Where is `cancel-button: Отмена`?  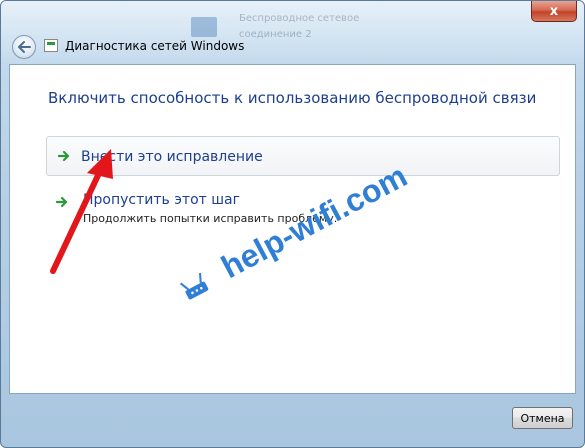 cancel-button: Отмена is located at coordinates (542, 418).